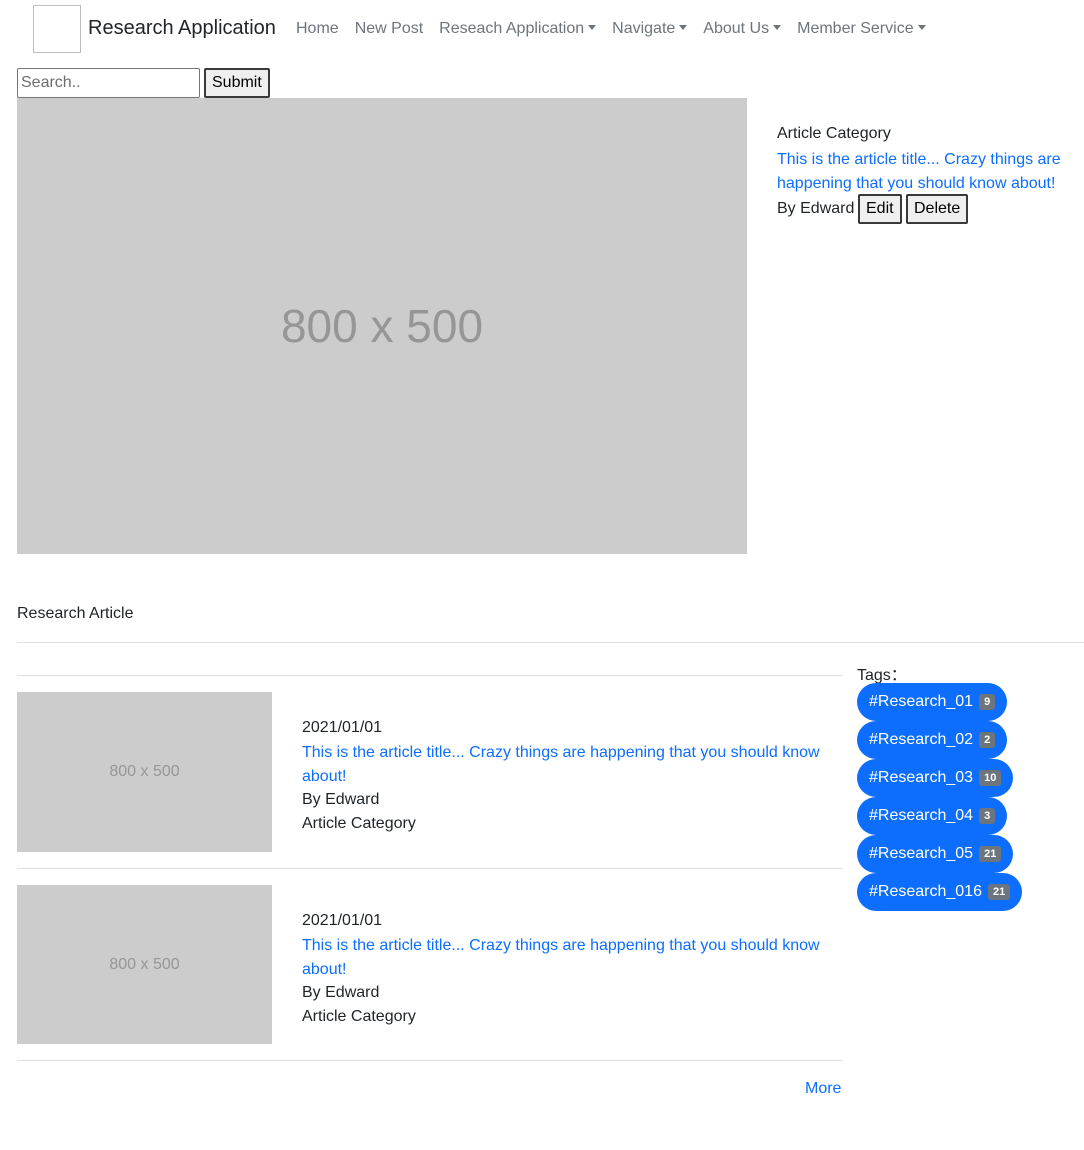 This screenshot has width=1084, height=1150. Describe the element at coordinates (823, 1089) in the screenshot. I see `more-link: More` at that location.